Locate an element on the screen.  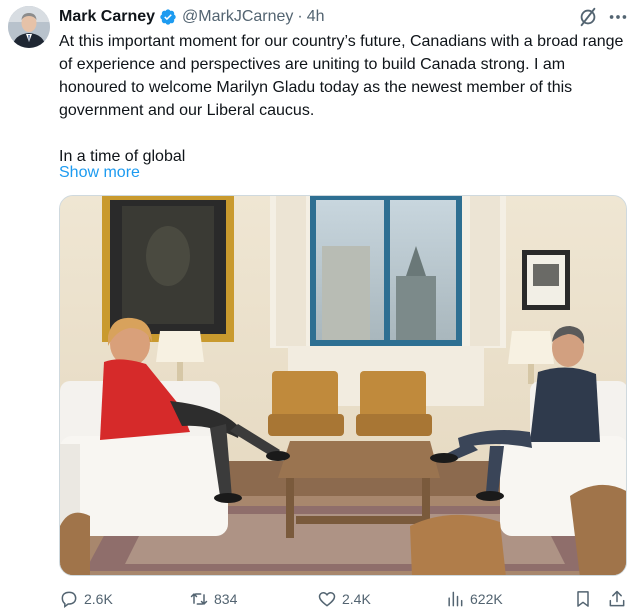
reply-icon is located at coordinates (69, 599).